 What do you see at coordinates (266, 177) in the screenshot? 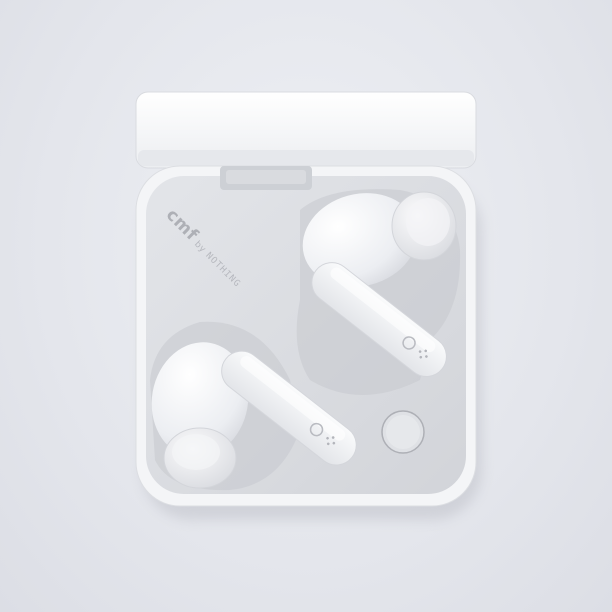
I see `case-hinge-inner` at bounding box center [266, 177].